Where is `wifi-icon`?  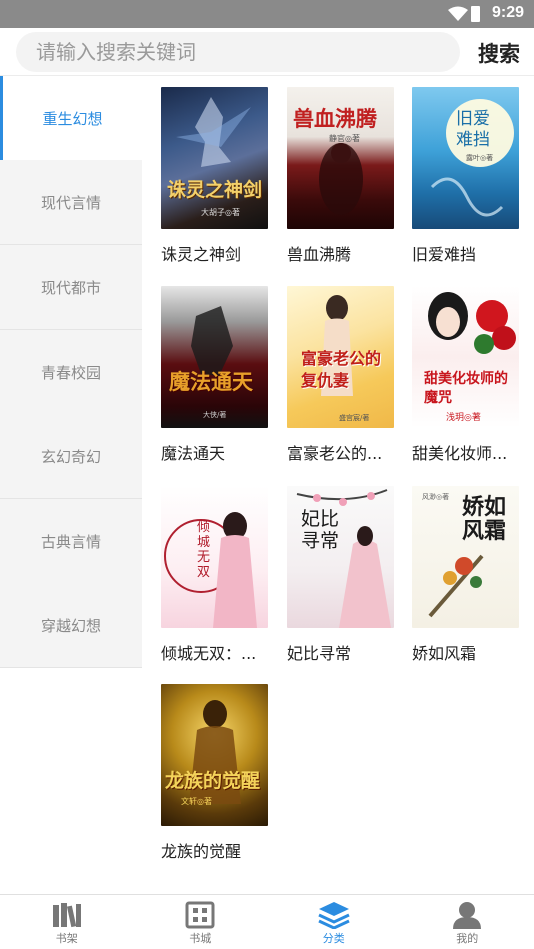
wifi-icon is located at coordinates (458, 13).